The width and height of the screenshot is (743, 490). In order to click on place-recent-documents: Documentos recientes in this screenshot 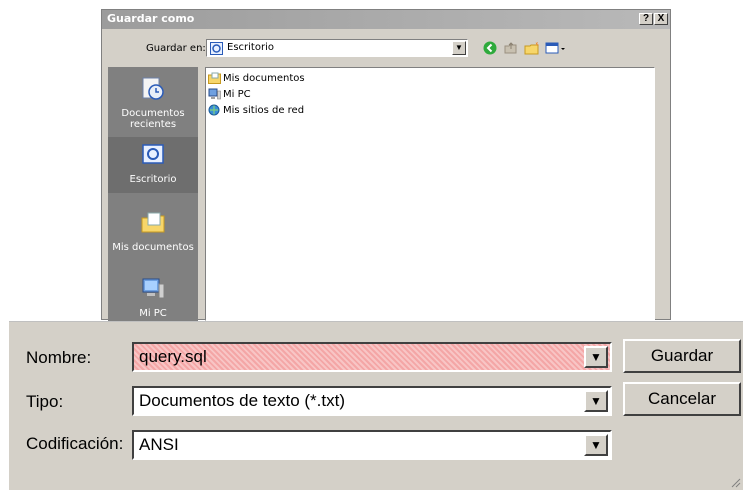, I will do `click(153, 101)`.